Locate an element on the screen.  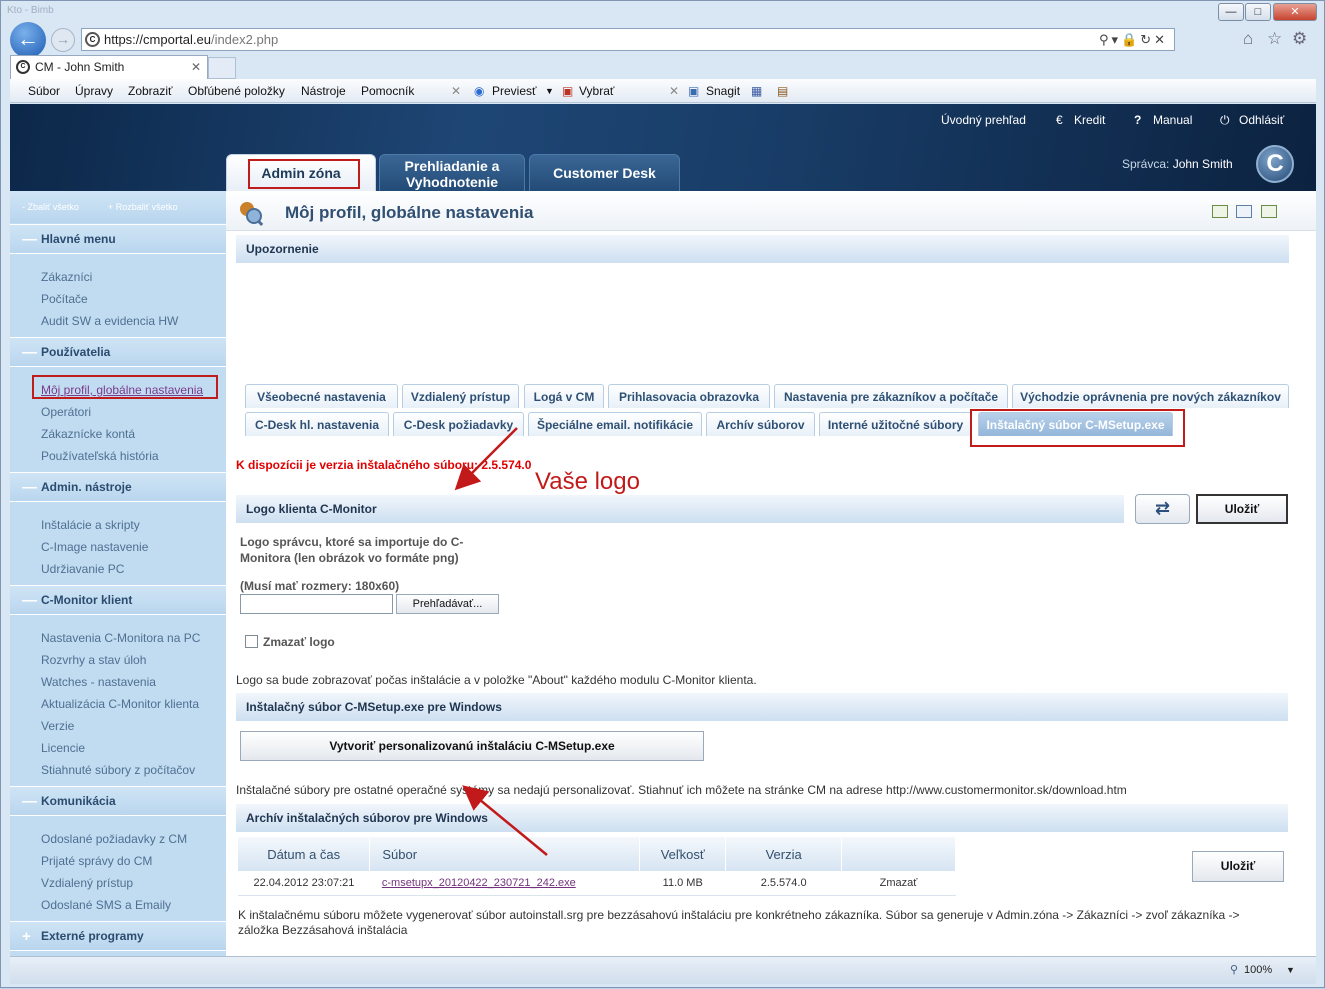
arrow-to-file is located at coordinates (505, 820).